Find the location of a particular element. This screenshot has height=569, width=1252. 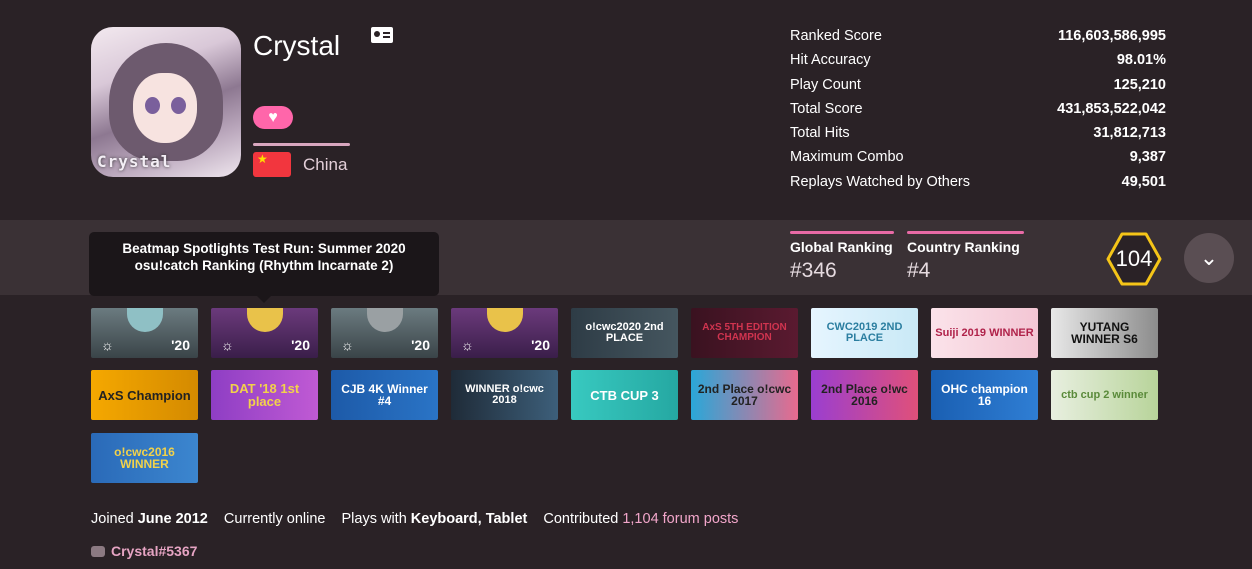

stat-value: 431,853,522,042 is located at coordinates (1111, 108).